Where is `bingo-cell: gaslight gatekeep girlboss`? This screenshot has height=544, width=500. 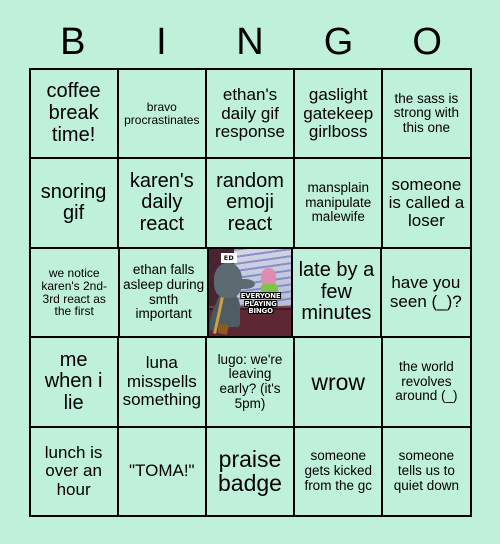 bingo-cell: gaslight gatekeep girlboss is located at coordinates (339, 115).